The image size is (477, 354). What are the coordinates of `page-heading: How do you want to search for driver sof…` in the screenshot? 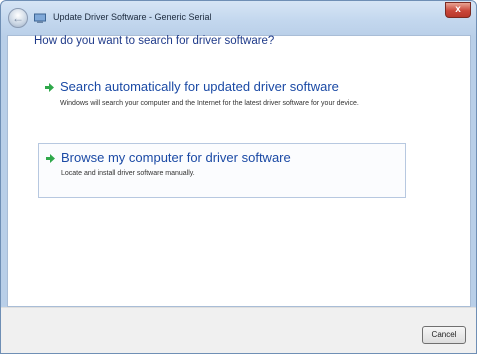 It's located at (154, 41).